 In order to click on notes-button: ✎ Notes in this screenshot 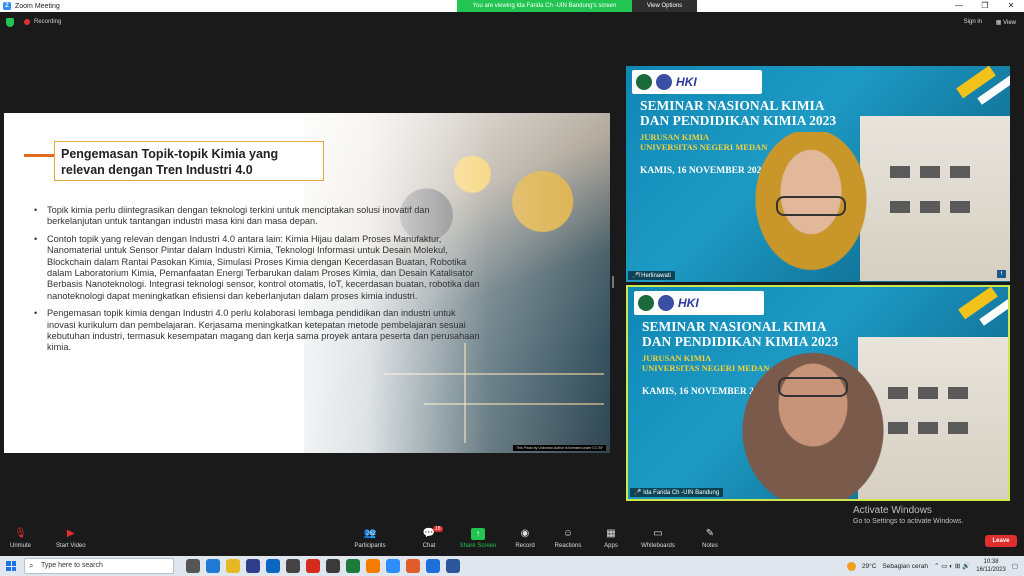, I will do `click(710, 538)`.